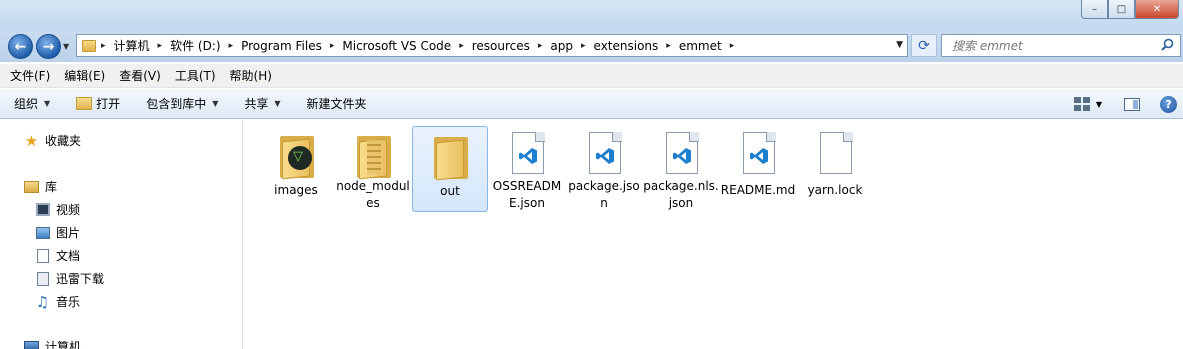 The height and width of the screenshot is (349, 1183). Describe the element at coordinates (84, 103) in the screenshot. I see `open-folder-icon` at that location.